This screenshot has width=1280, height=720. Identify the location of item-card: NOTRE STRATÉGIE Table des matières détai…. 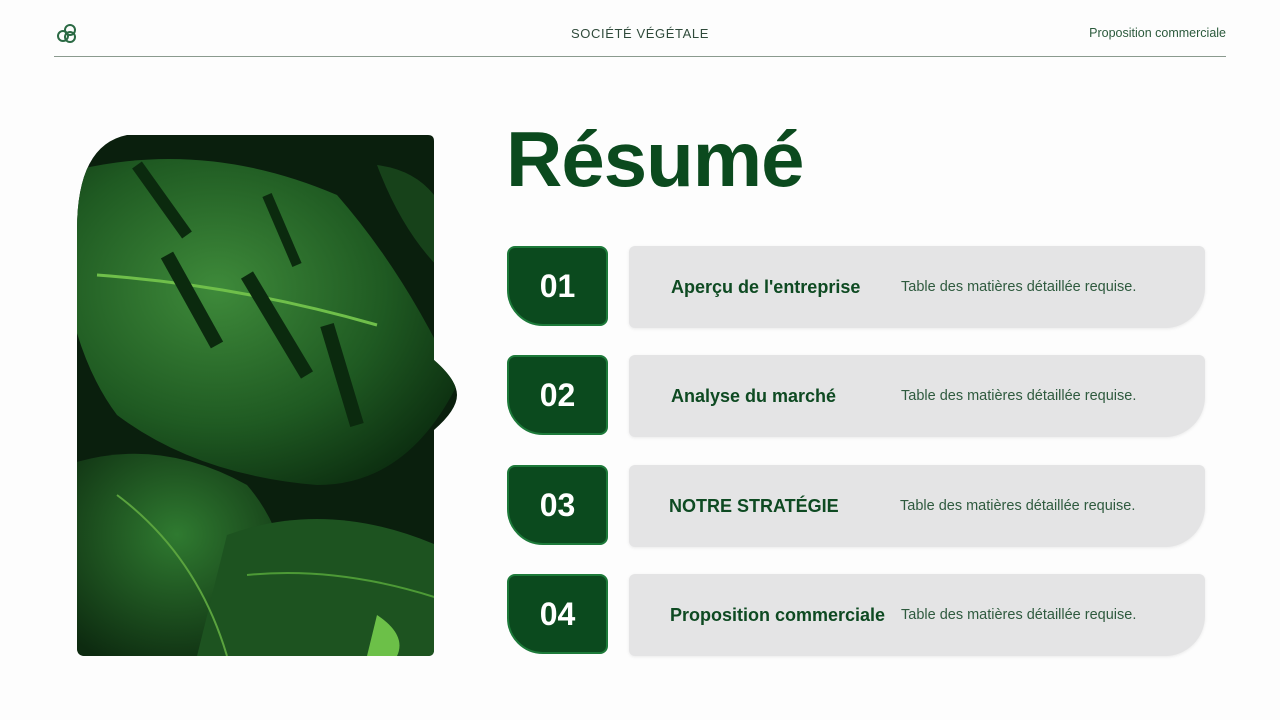
(917, 506).